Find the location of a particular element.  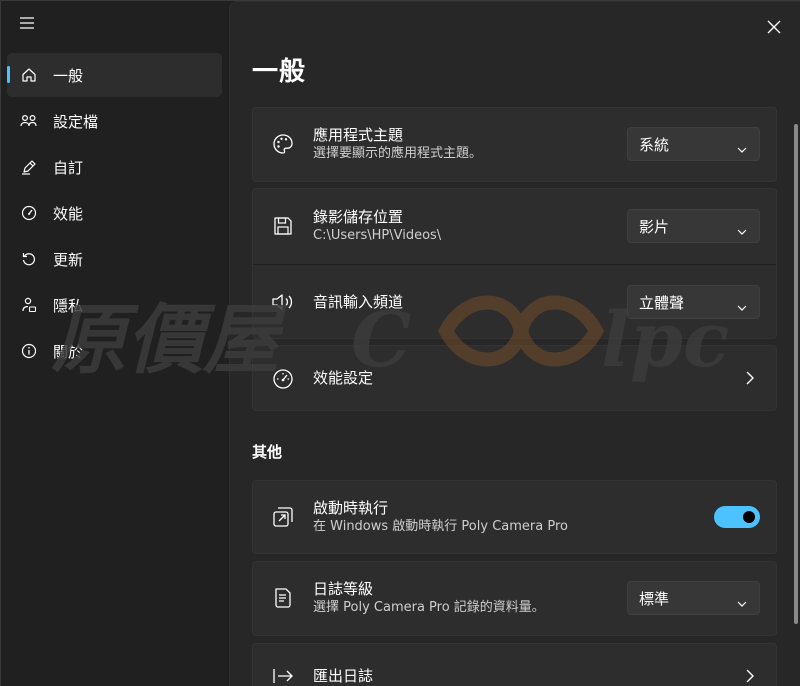

recording-card: 錄影儲存位置 C:\Users\HP\Videos\ 影片 音訊輸入頻道 立體聲 is located at coordinates (514, 263).